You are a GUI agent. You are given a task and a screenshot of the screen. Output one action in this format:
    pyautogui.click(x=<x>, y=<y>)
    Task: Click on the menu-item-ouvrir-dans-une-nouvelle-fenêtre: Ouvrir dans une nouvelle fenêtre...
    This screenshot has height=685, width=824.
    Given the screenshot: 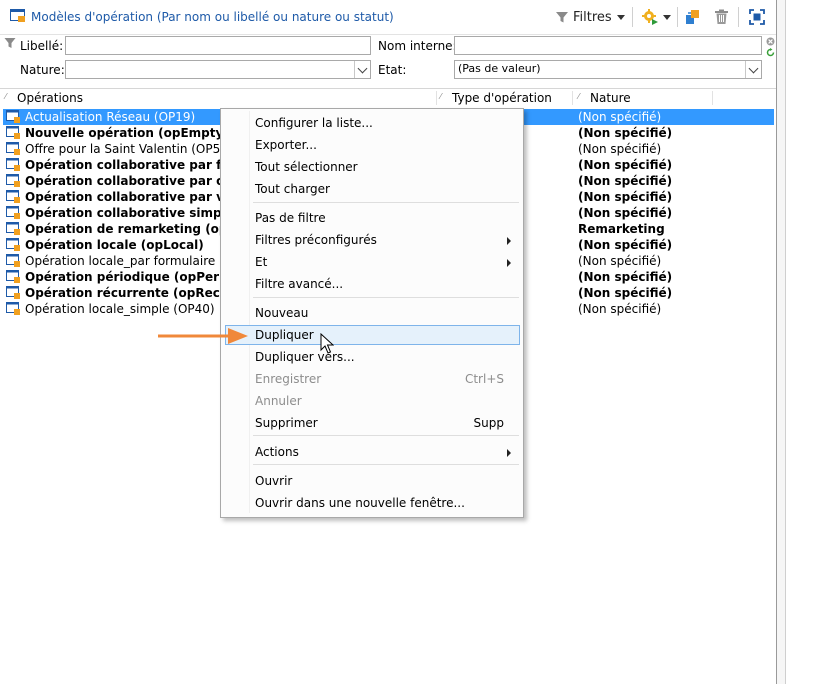 What is the action you would take?
    pyautogui.click(x=372, y=503)
    